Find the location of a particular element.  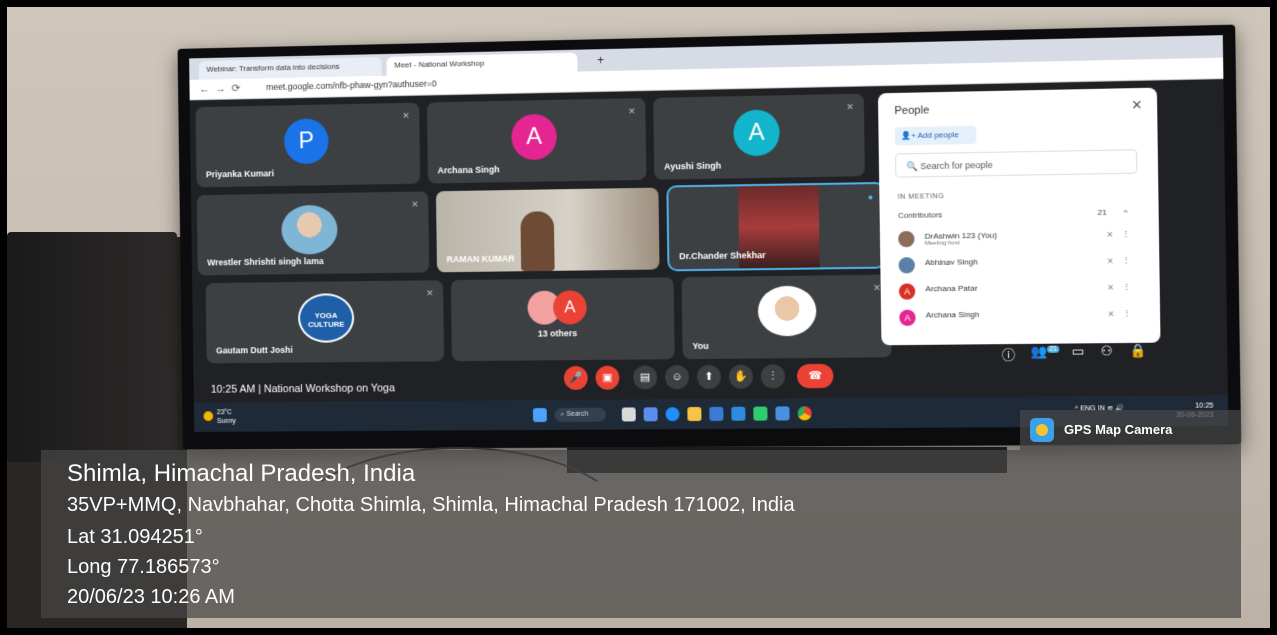

camera-toggle-button: ▣ is located at coordinates (607, 377).